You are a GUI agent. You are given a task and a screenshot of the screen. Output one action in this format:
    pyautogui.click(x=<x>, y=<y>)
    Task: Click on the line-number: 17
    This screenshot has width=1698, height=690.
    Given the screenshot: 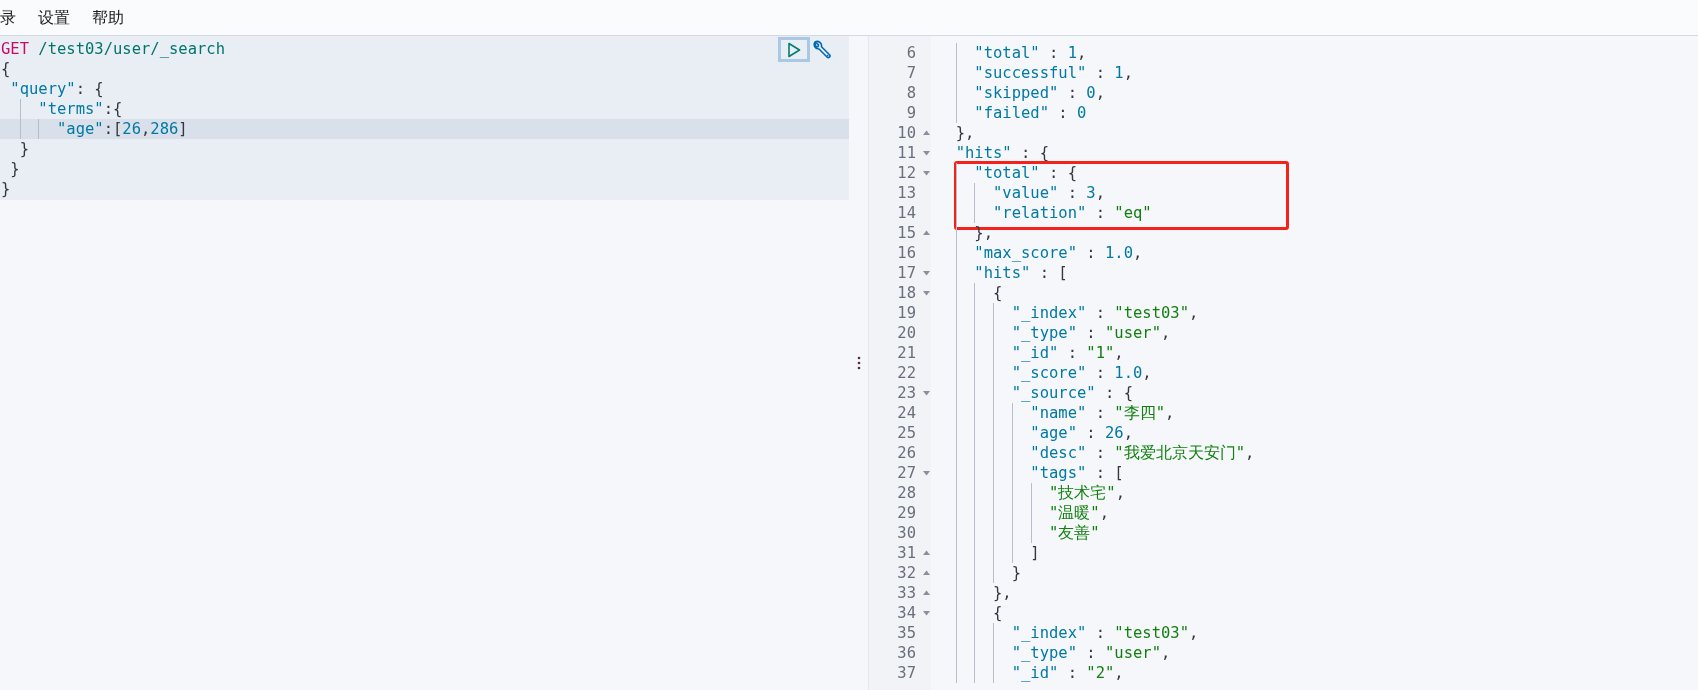 What is the action you would take?
    pyautogui.click(x=906, y=273)
    